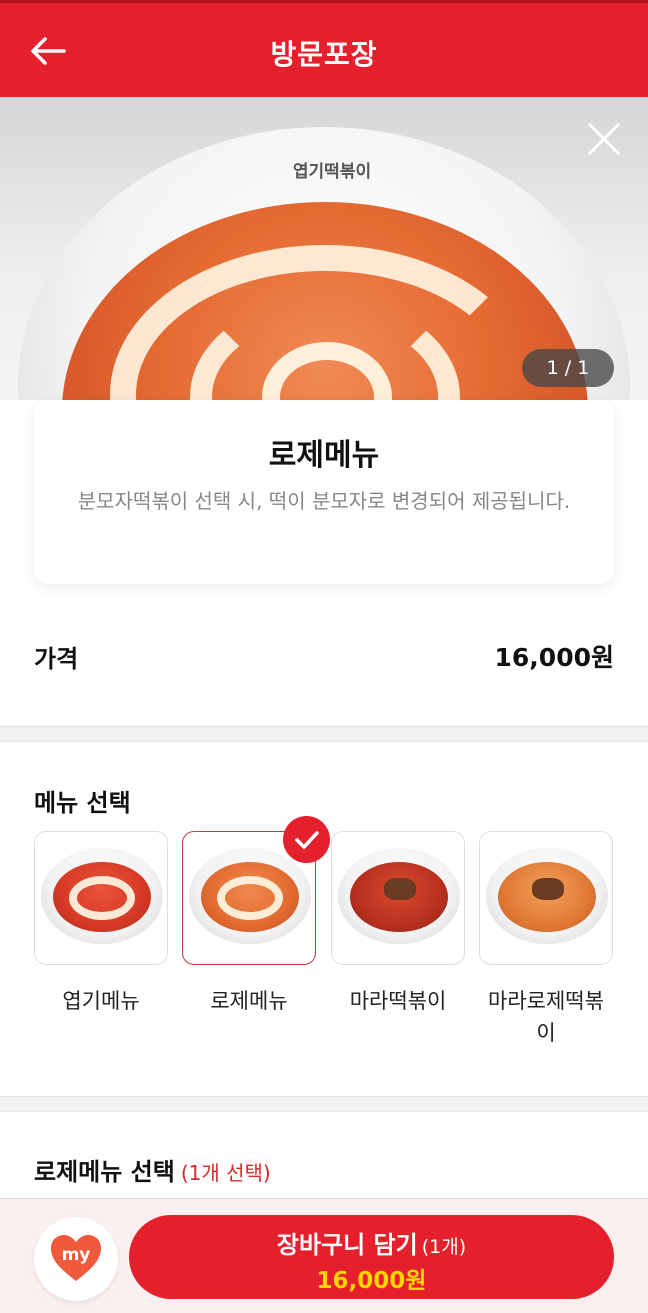  I want to click on check-icon, so click(306, 839).